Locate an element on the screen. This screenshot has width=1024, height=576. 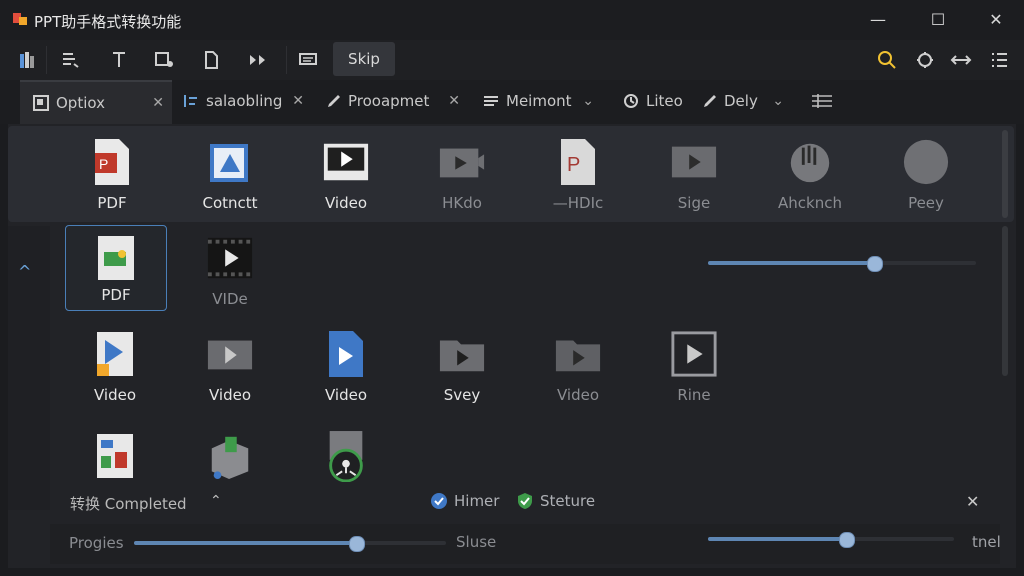
grid-item-converter is located at coordinates (346, 457).